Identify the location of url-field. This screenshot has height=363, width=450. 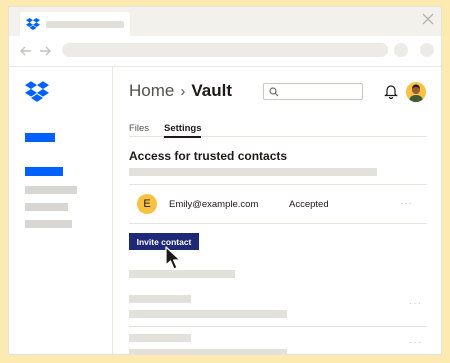
(225, 50).